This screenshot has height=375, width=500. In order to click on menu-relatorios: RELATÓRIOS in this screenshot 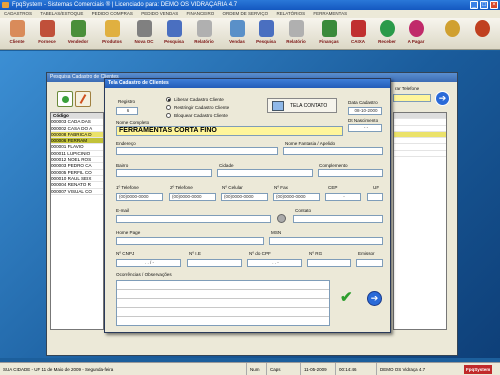, I will do `click(290, 13)`.